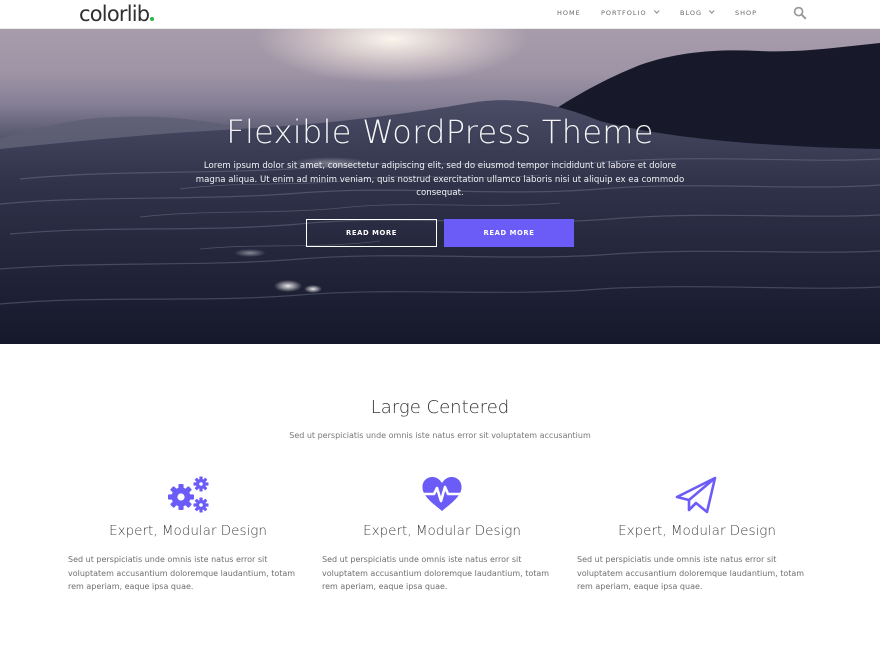 This screenshot has width=880, height=660. What do you see at coordinates (509, 233) in the screenshot?
I see `read-more-solid-button: READ MORE` at bounding box center [509, 233].